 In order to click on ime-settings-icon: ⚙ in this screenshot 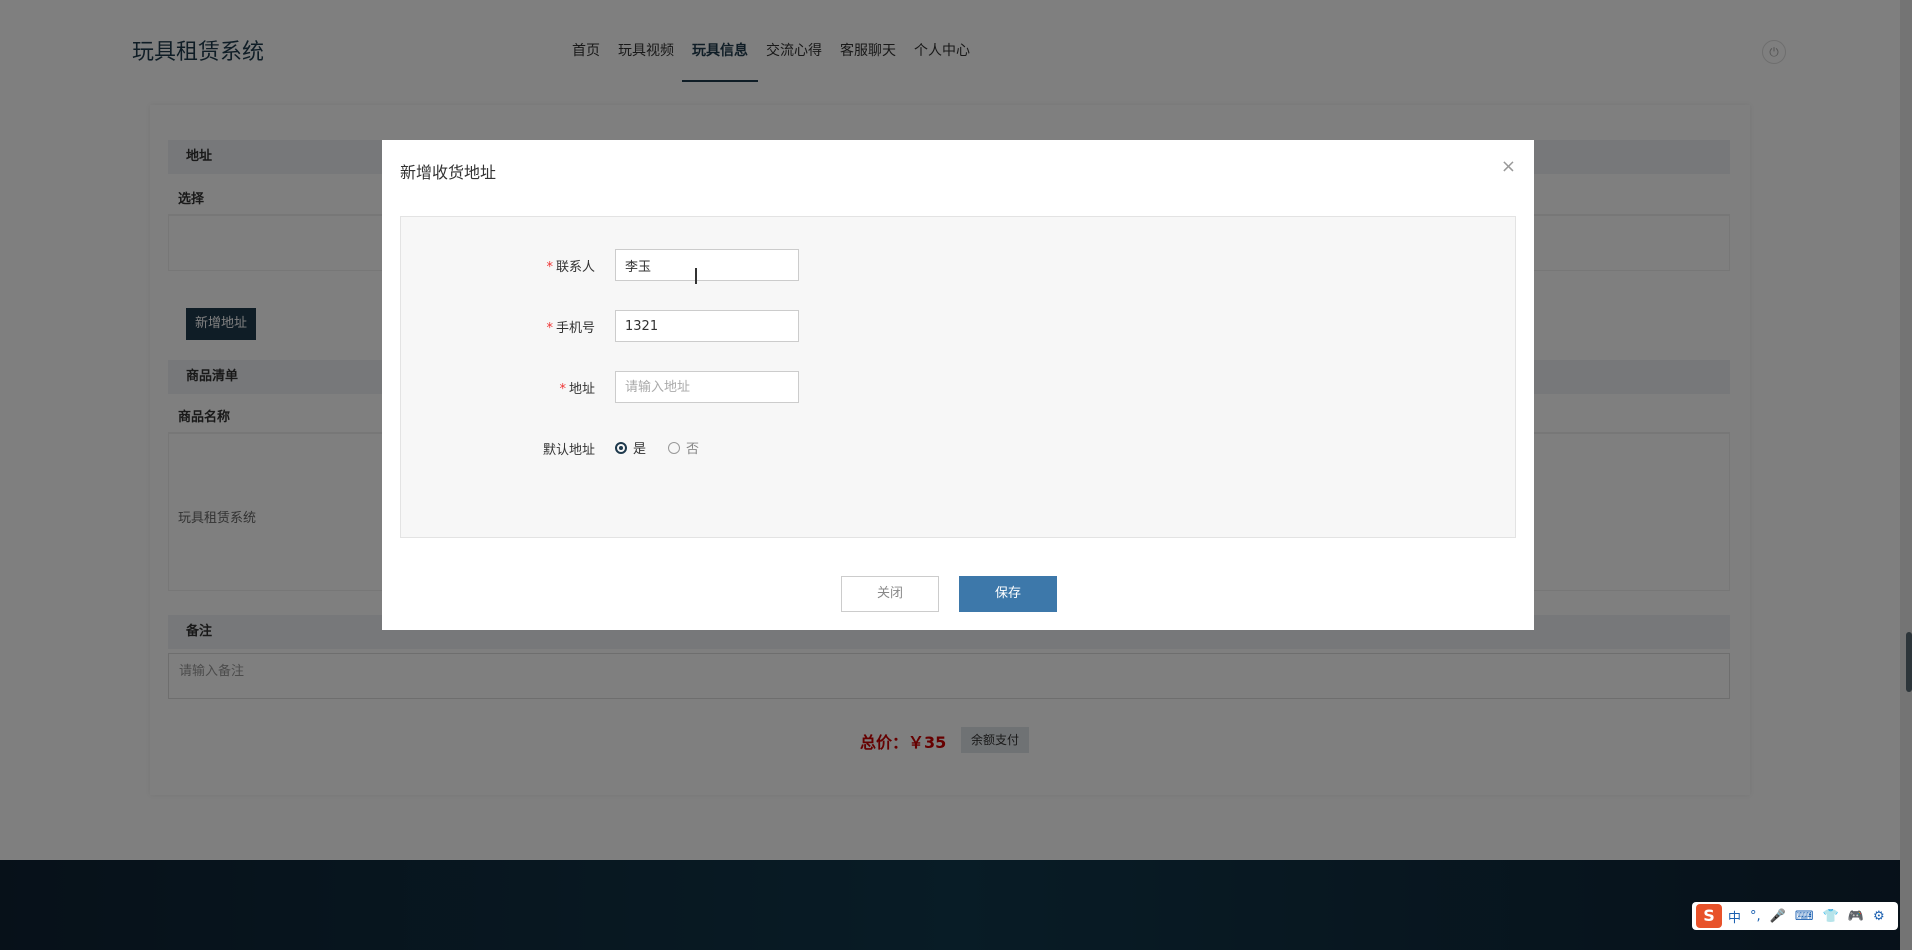, I will do `click(1879, 916)`.